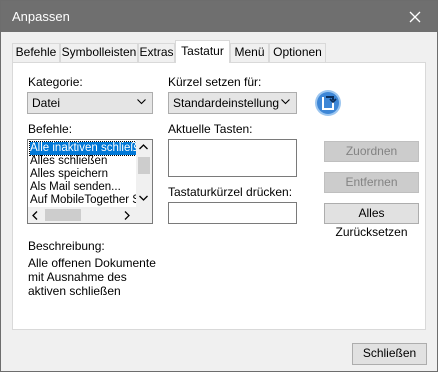 The height and width of the screenshot is (372, 438). I want to click on scroll-right-icon, so click(127, 215).